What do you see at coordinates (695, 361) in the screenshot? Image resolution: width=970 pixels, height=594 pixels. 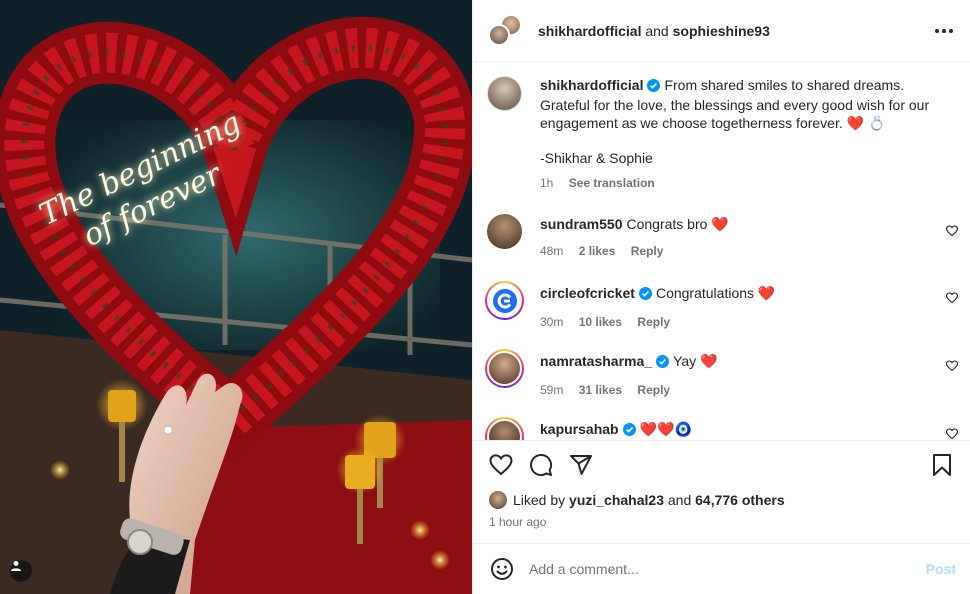 I see `comment-text: Yay ❤️` at bounding box center [695, 361].